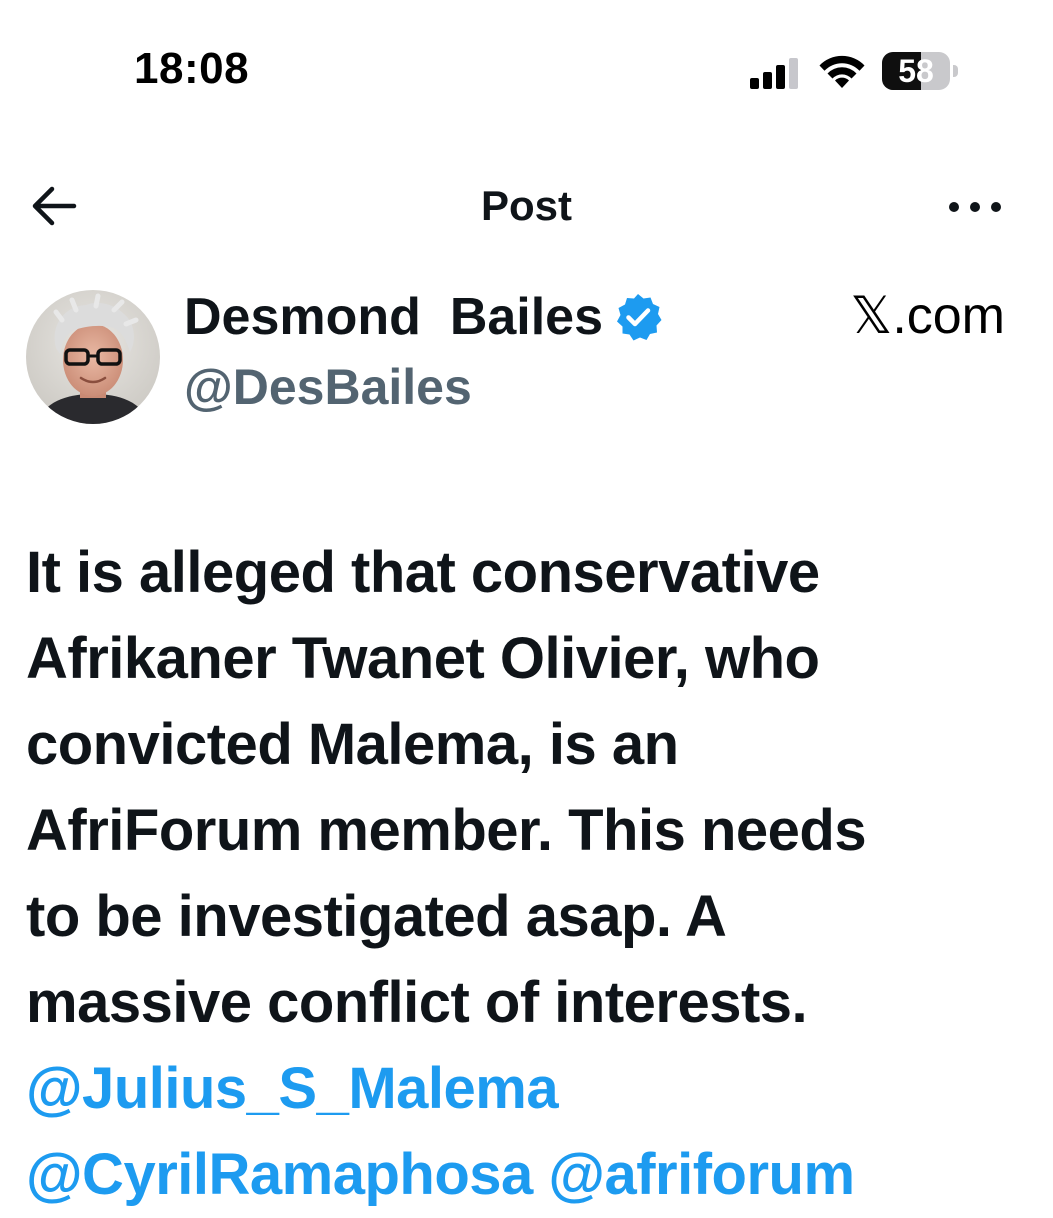 This screenshot has height=1218, width=1053. I want to click on post-line: Afrikaner Twanet Olivier, who, so click(423, 658).